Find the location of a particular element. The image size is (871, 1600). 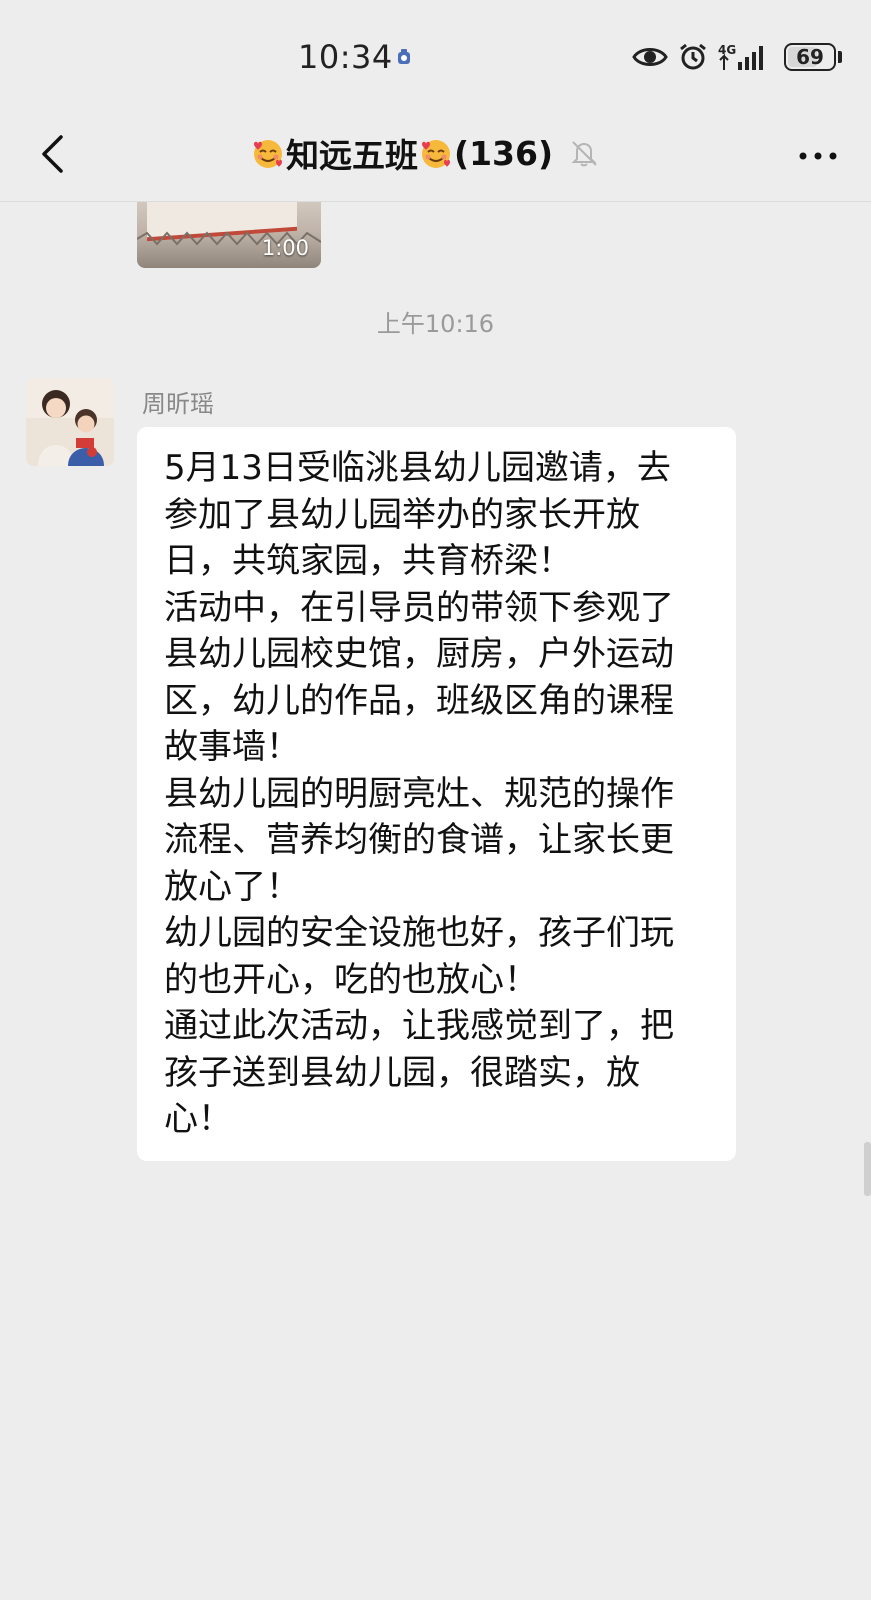

status-icons: 4G 69 is located at coordinates (737, 57).